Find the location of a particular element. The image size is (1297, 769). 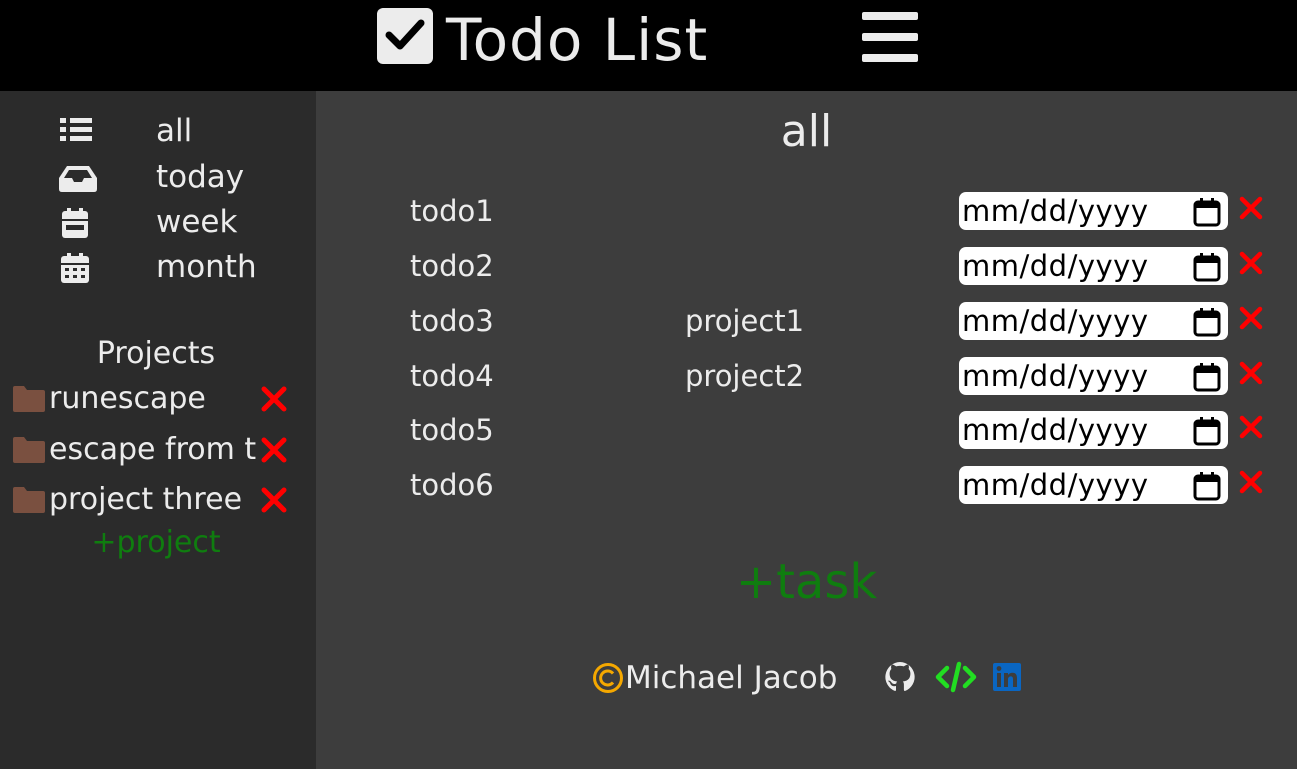

nav-item-month: month is located at coordinates (158, 267).